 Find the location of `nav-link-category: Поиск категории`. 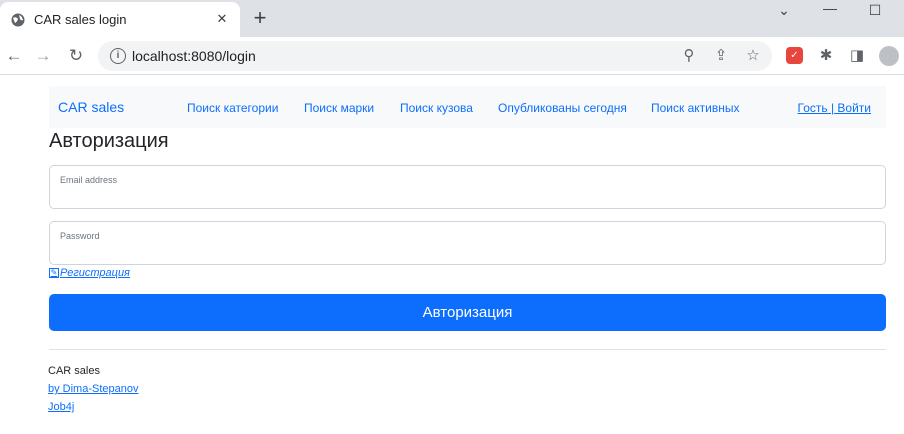

nav-link-category: Поиск категории is located at coordinates (232, 108).